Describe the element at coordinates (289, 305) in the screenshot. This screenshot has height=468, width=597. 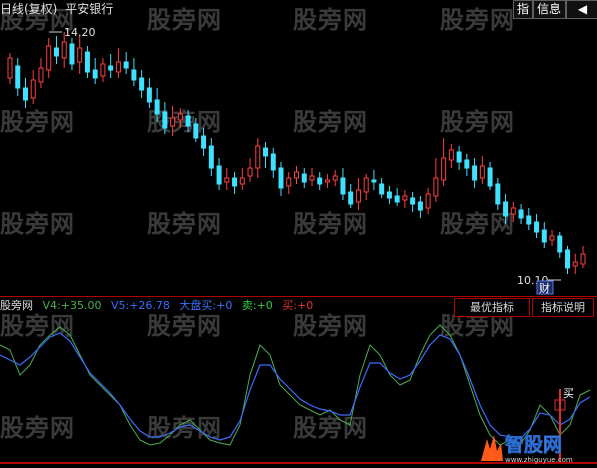
I see `buy-label: 买:` at that location.